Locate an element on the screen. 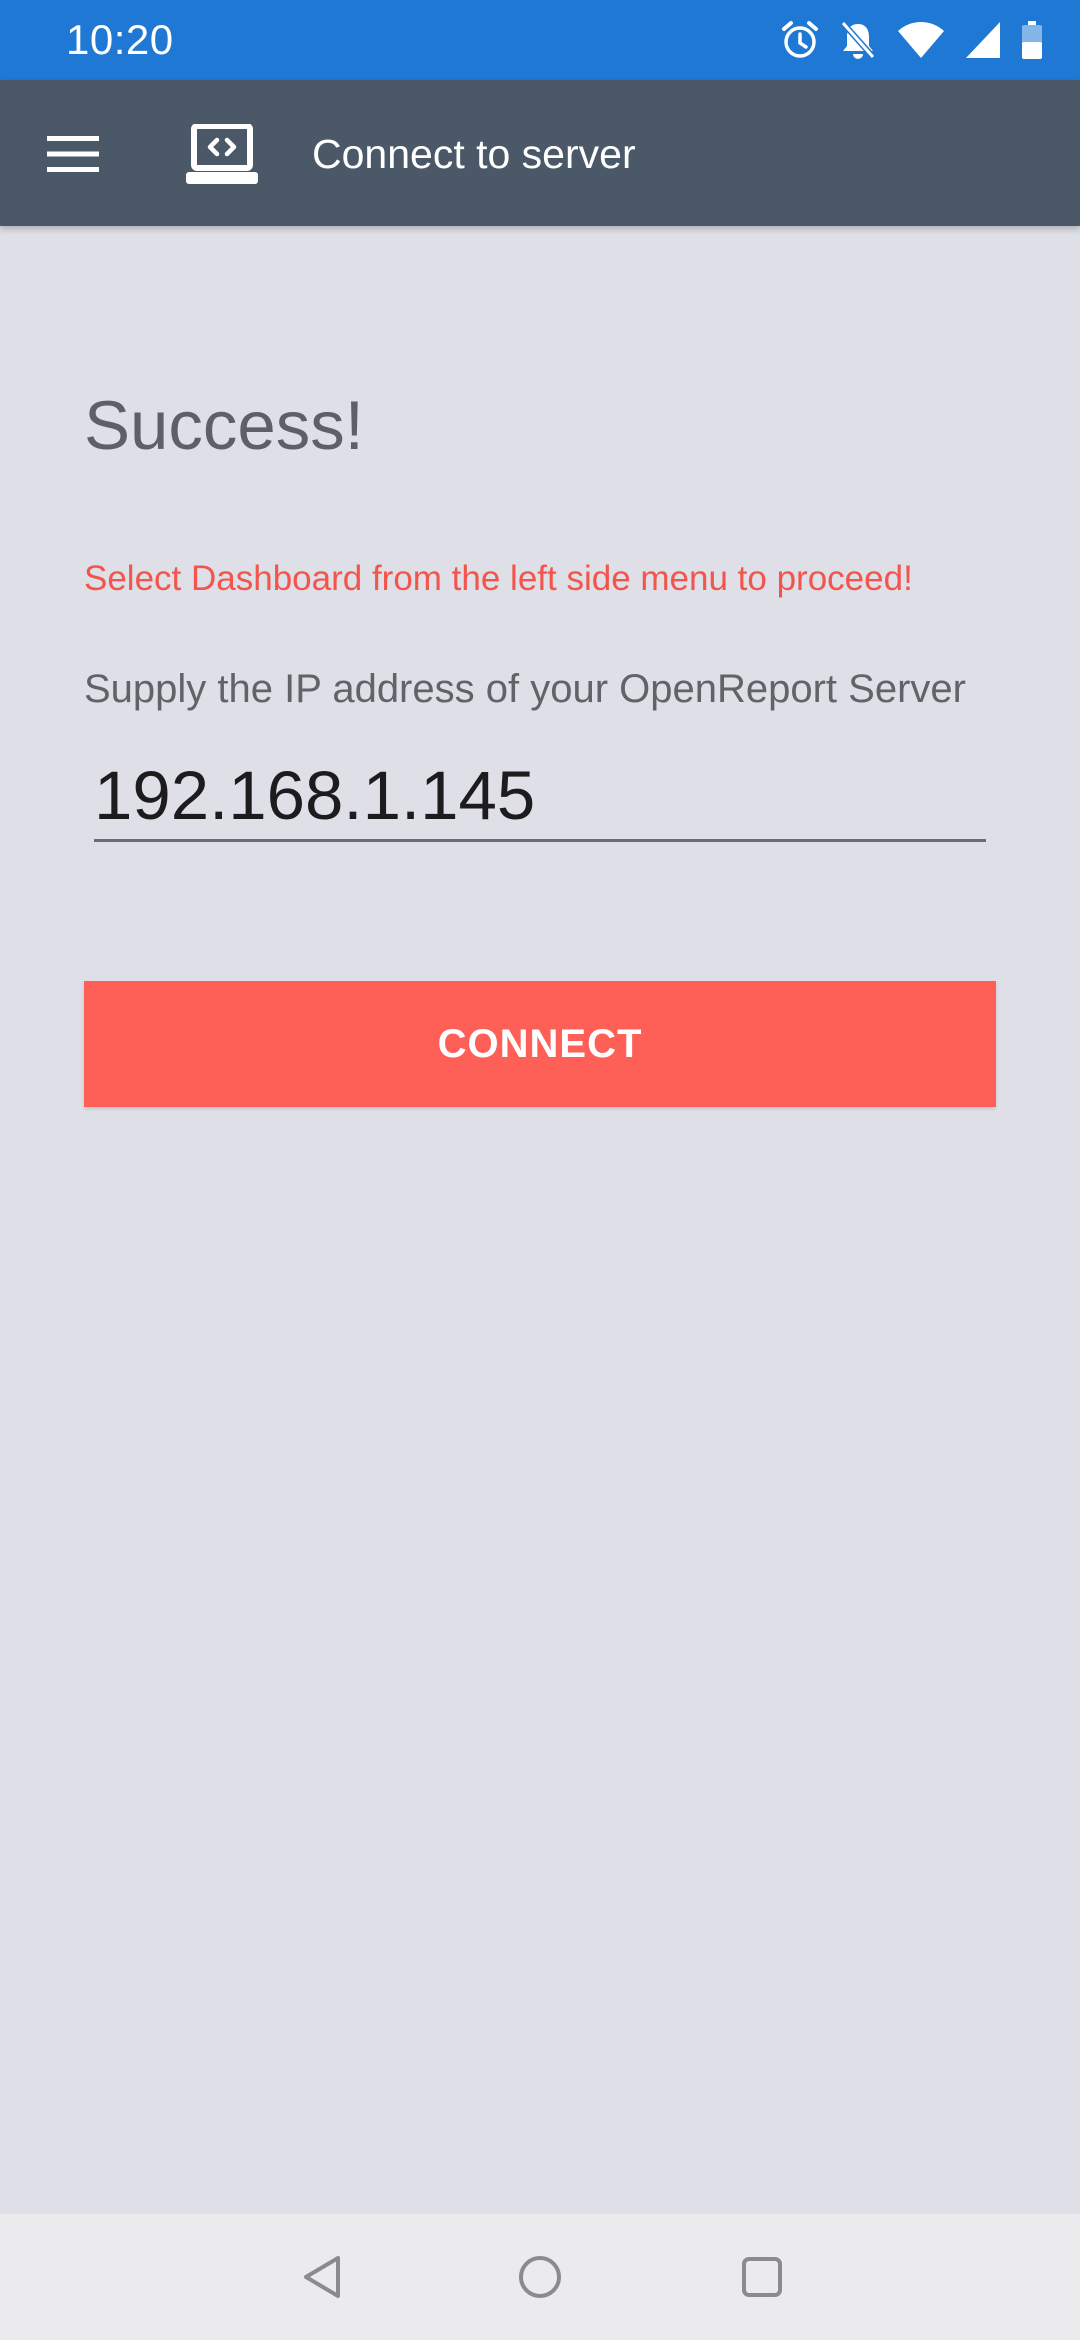 The width and height of the screenshot is (1080, 2340). system-nav-bar is located at coordinates (540, 2277).